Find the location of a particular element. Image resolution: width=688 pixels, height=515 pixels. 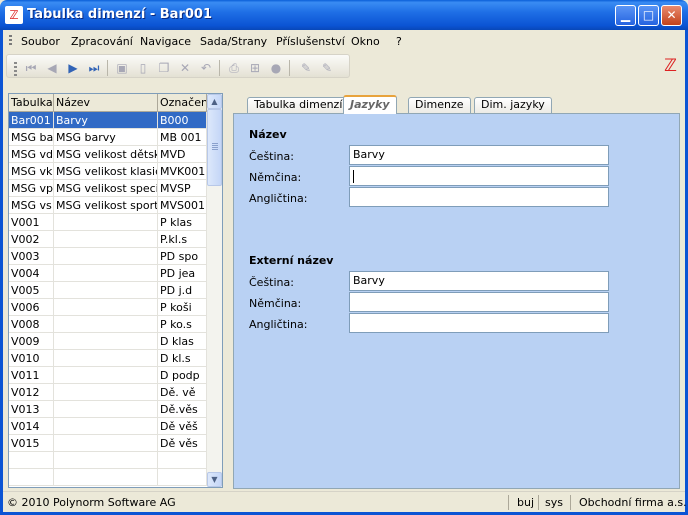

title-bar: ℤ Tabulka dimenzí - Bar001 ▁ □ ✕ is located at coordinates (344, 15).